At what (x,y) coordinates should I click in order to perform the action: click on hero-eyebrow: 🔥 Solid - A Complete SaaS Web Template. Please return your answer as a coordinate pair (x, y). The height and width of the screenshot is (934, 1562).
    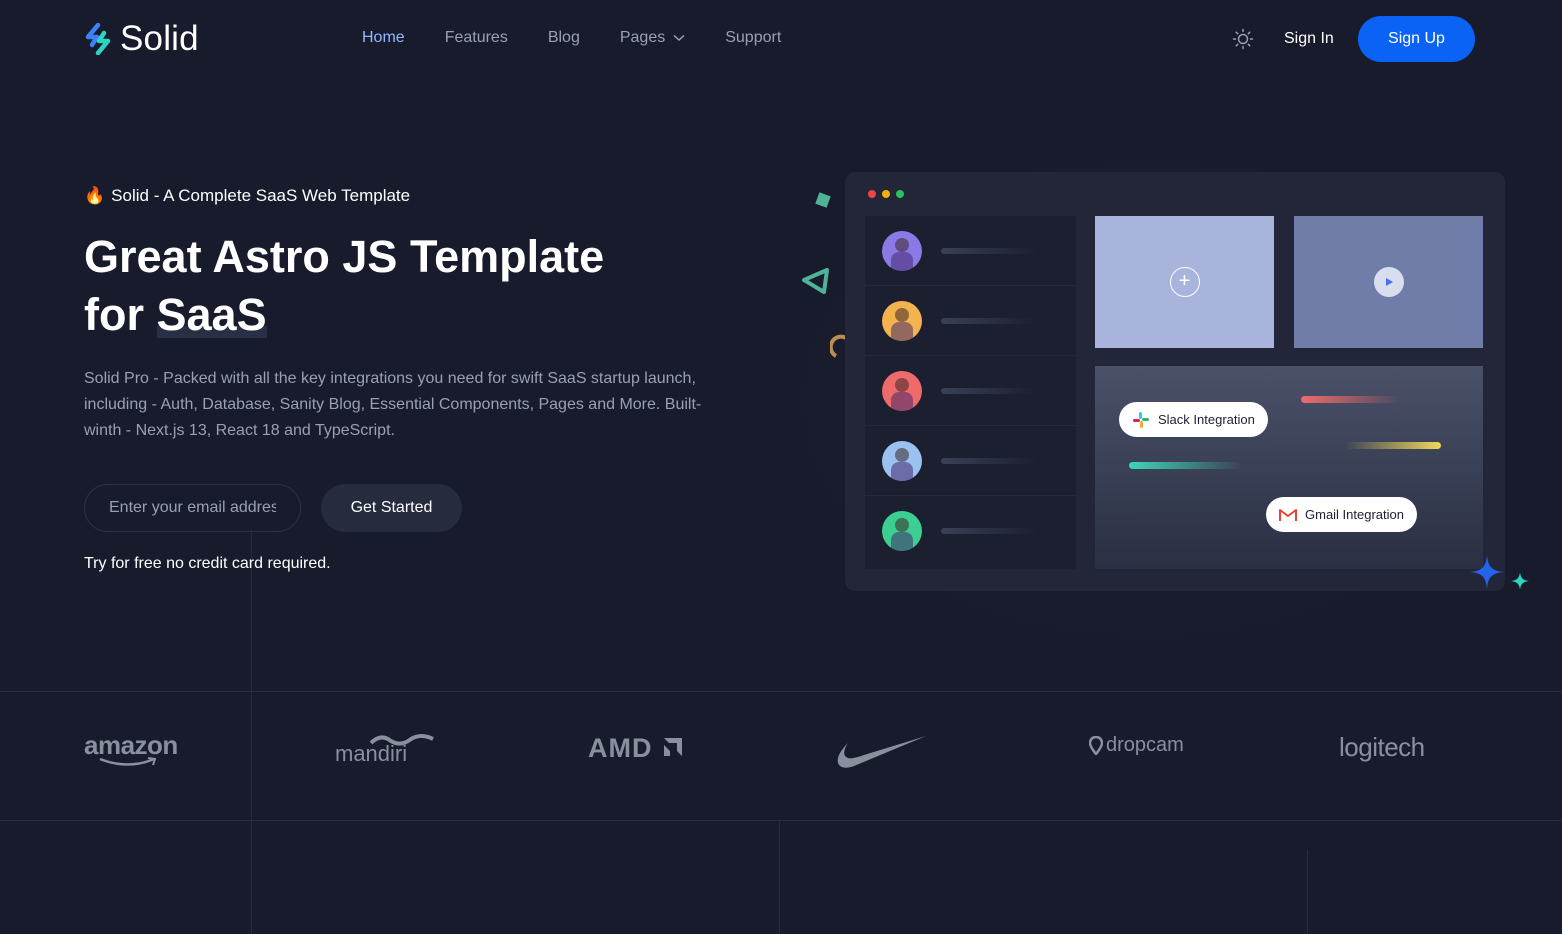
    Looking at the image, I should click on (247, 196).